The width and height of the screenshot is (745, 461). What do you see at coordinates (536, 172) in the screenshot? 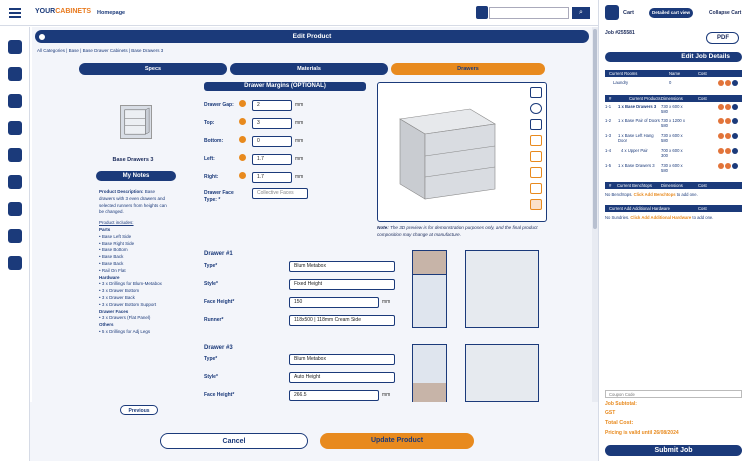
I see `top-view-icon` at bounding box center [536, 172].